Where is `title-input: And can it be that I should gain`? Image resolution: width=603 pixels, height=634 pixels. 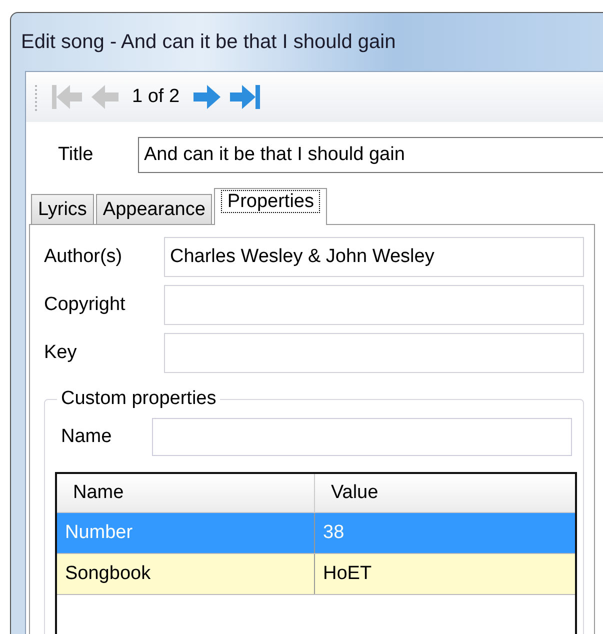
title-input: And can it be that I should gain is located at coordinates (370, 155).